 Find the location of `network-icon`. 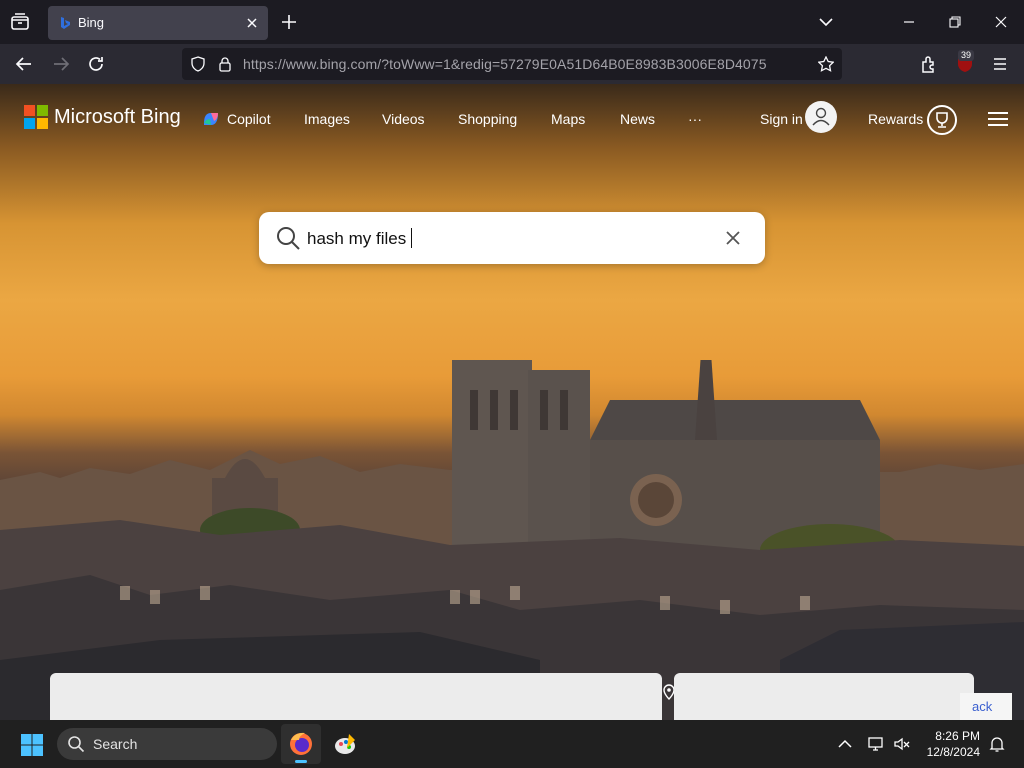

network-icon is located at coordinates (876, 744).